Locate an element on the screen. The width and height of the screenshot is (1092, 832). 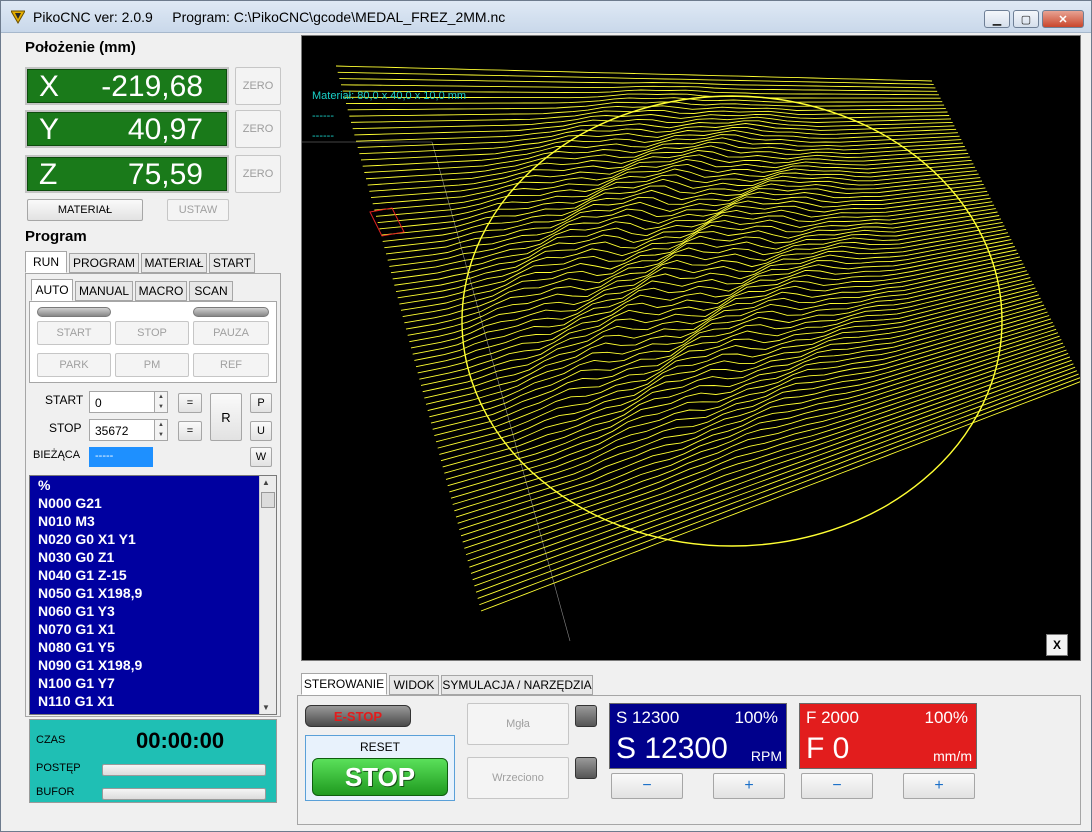
zero-y-button: ZERO is located at coordinates (258, 129).